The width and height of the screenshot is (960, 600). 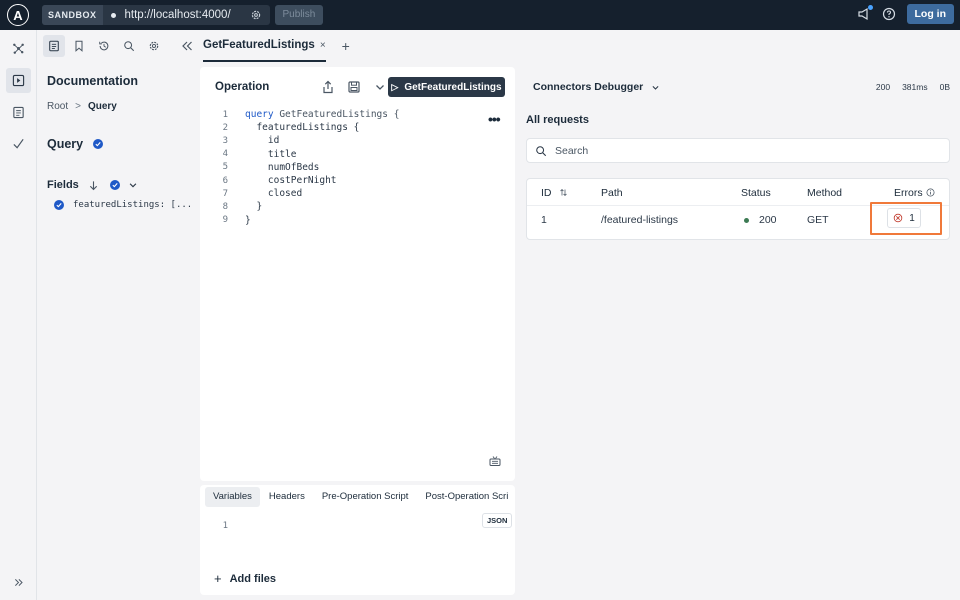 What do you see at coordinates (640, 220) in the screenshot?
I see `cell-path: /featured-listings` at bounding box center [640, 220].